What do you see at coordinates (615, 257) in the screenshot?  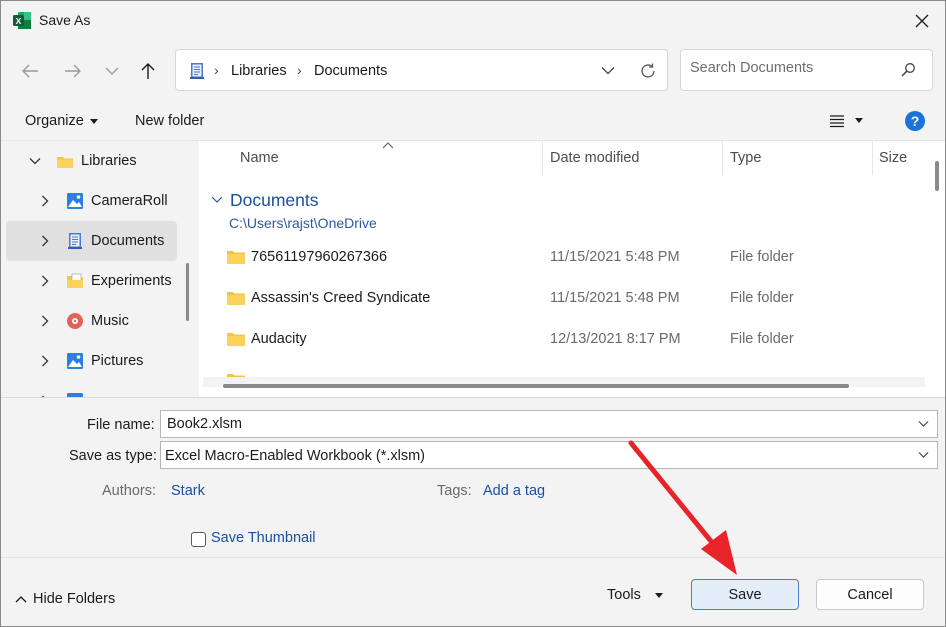 I see `file-date: 11/15/2021 5:48 PM` at bounding box center [615, 257].